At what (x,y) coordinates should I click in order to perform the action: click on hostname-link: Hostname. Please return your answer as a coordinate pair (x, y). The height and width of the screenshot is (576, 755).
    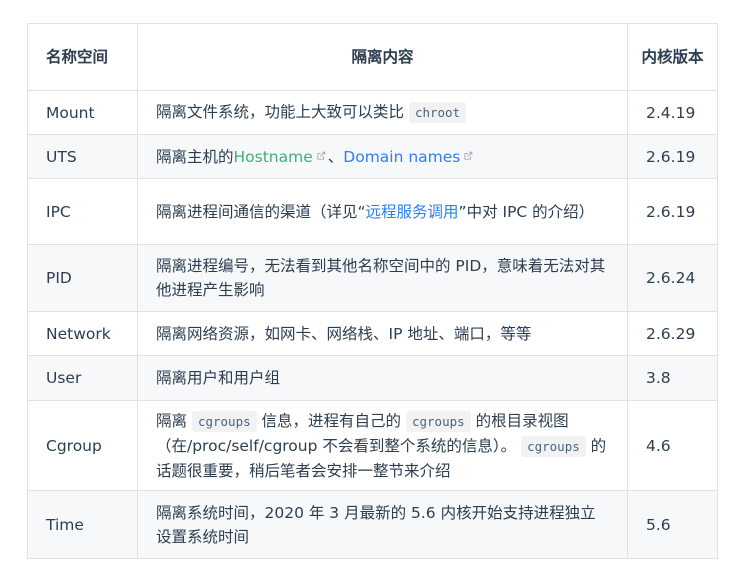
    Looking at the image, I should click on (281, 157).